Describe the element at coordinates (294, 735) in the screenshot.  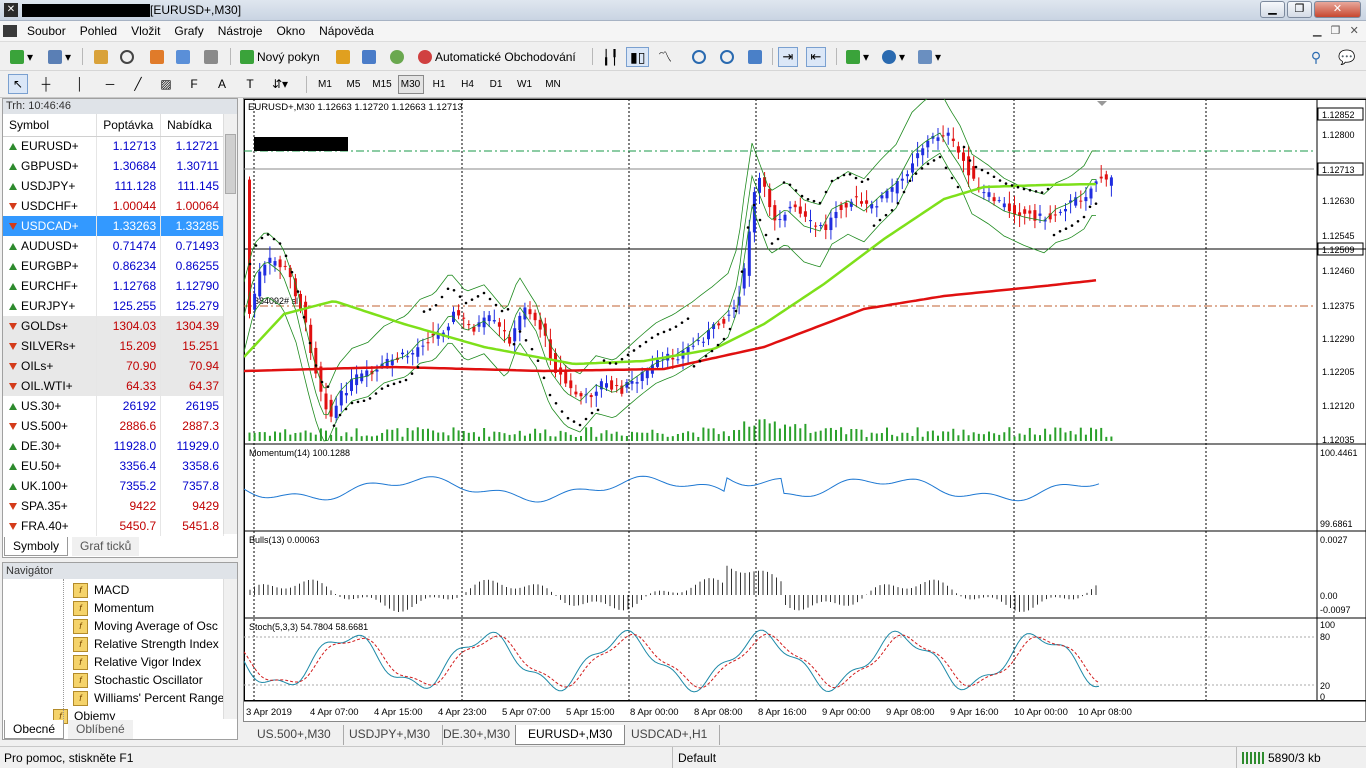
I see `chart-tab: US.500+,M30` at that location.